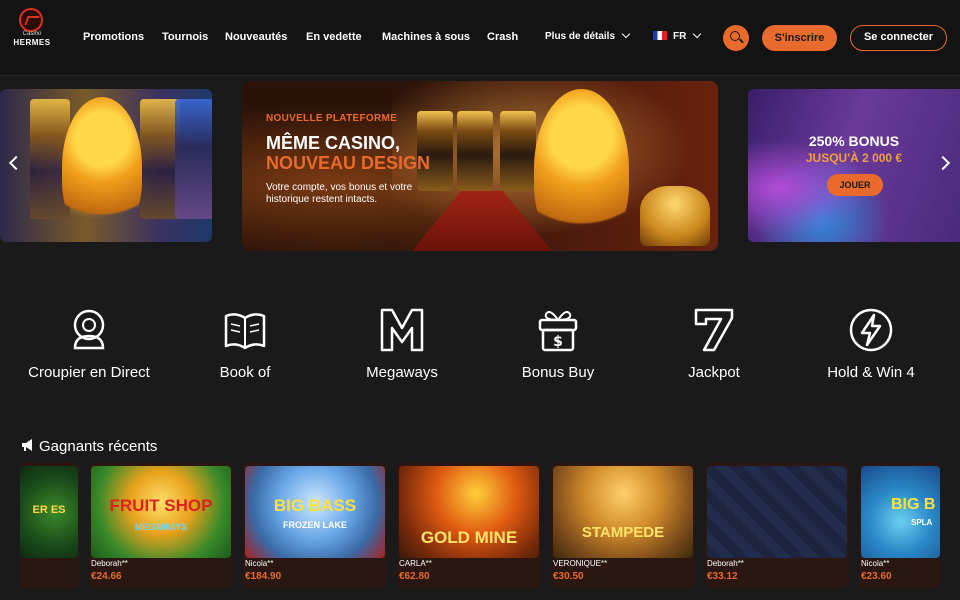  What do you see at coordinates (27, 445) in the screenshot?
I see `megaphone-icon` at bounding box center [27, 445].